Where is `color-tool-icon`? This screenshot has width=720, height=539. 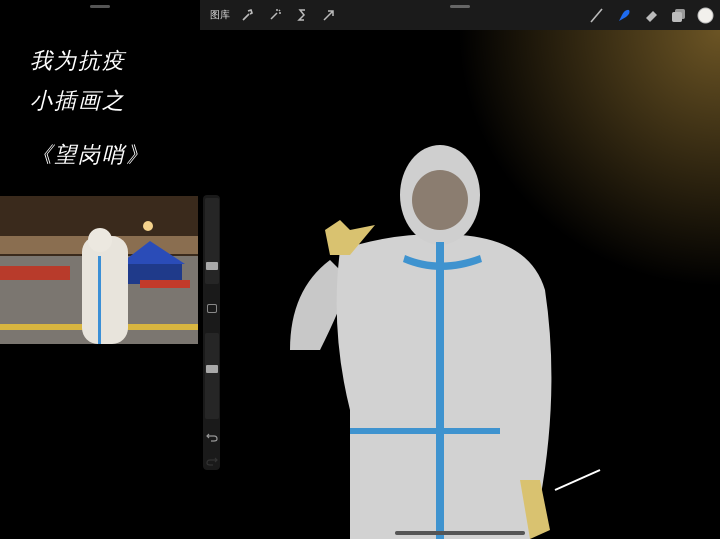 color-tool-icon is located at coordinates (705, 15).